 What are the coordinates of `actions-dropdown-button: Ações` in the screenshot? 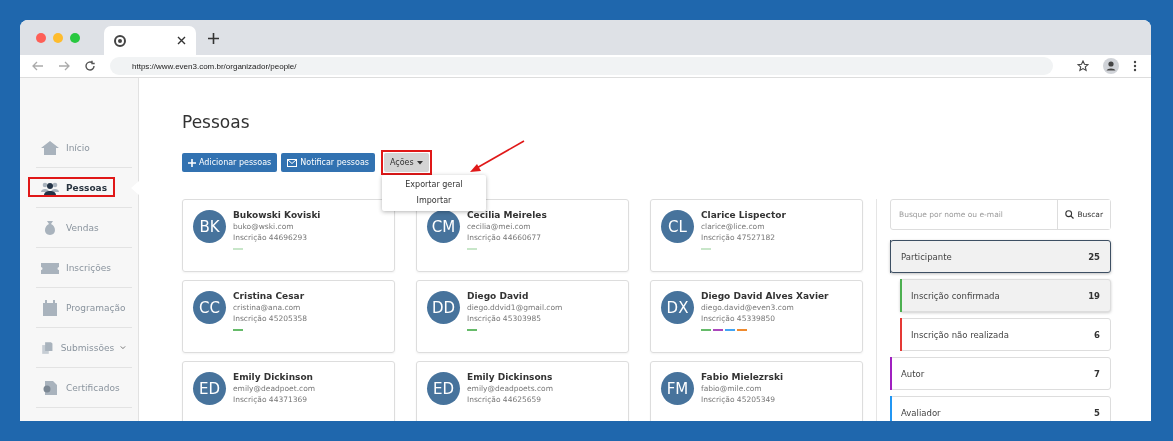 It's located at (406, 162).